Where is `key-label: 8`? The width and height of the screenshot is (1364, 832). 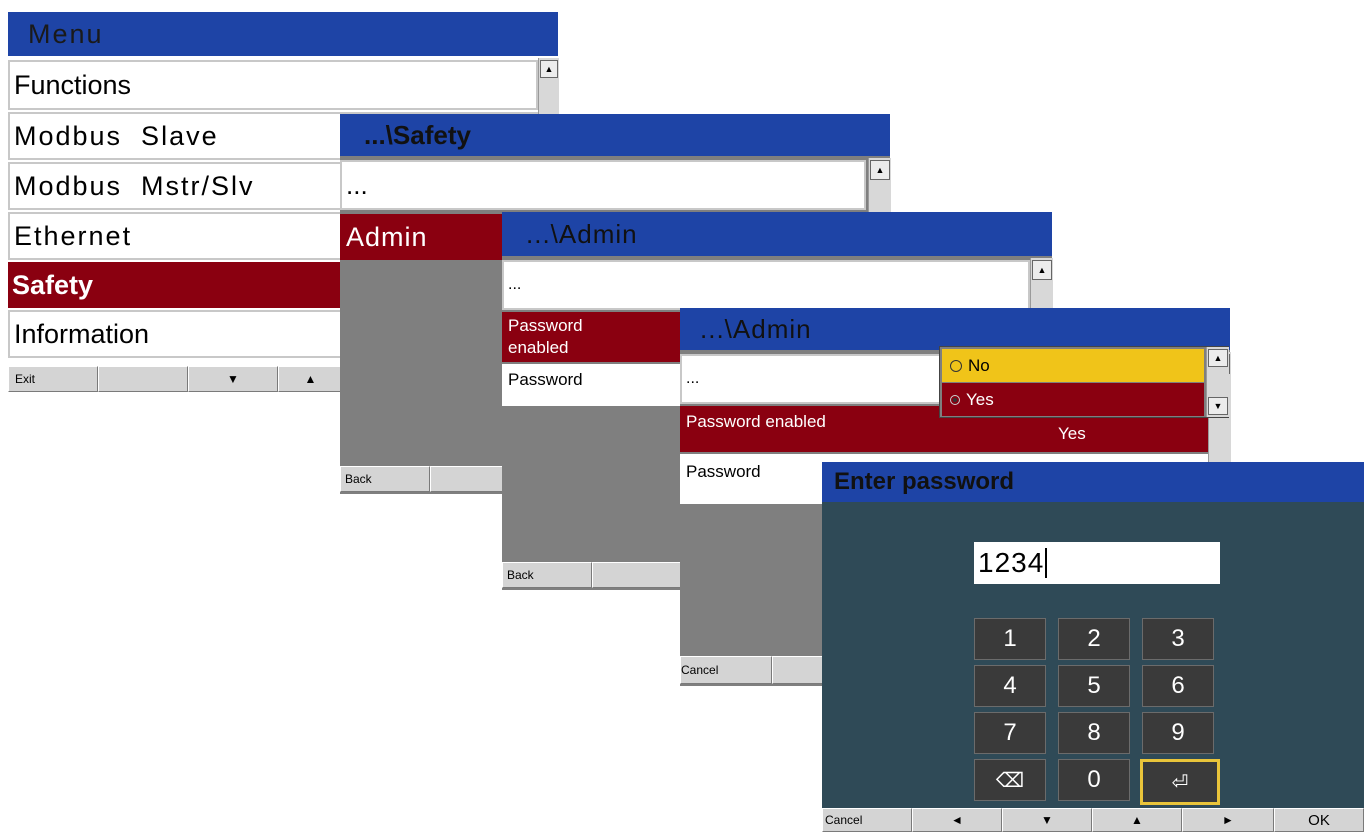 key-label: 8 is located at coordinates (1094, 732).